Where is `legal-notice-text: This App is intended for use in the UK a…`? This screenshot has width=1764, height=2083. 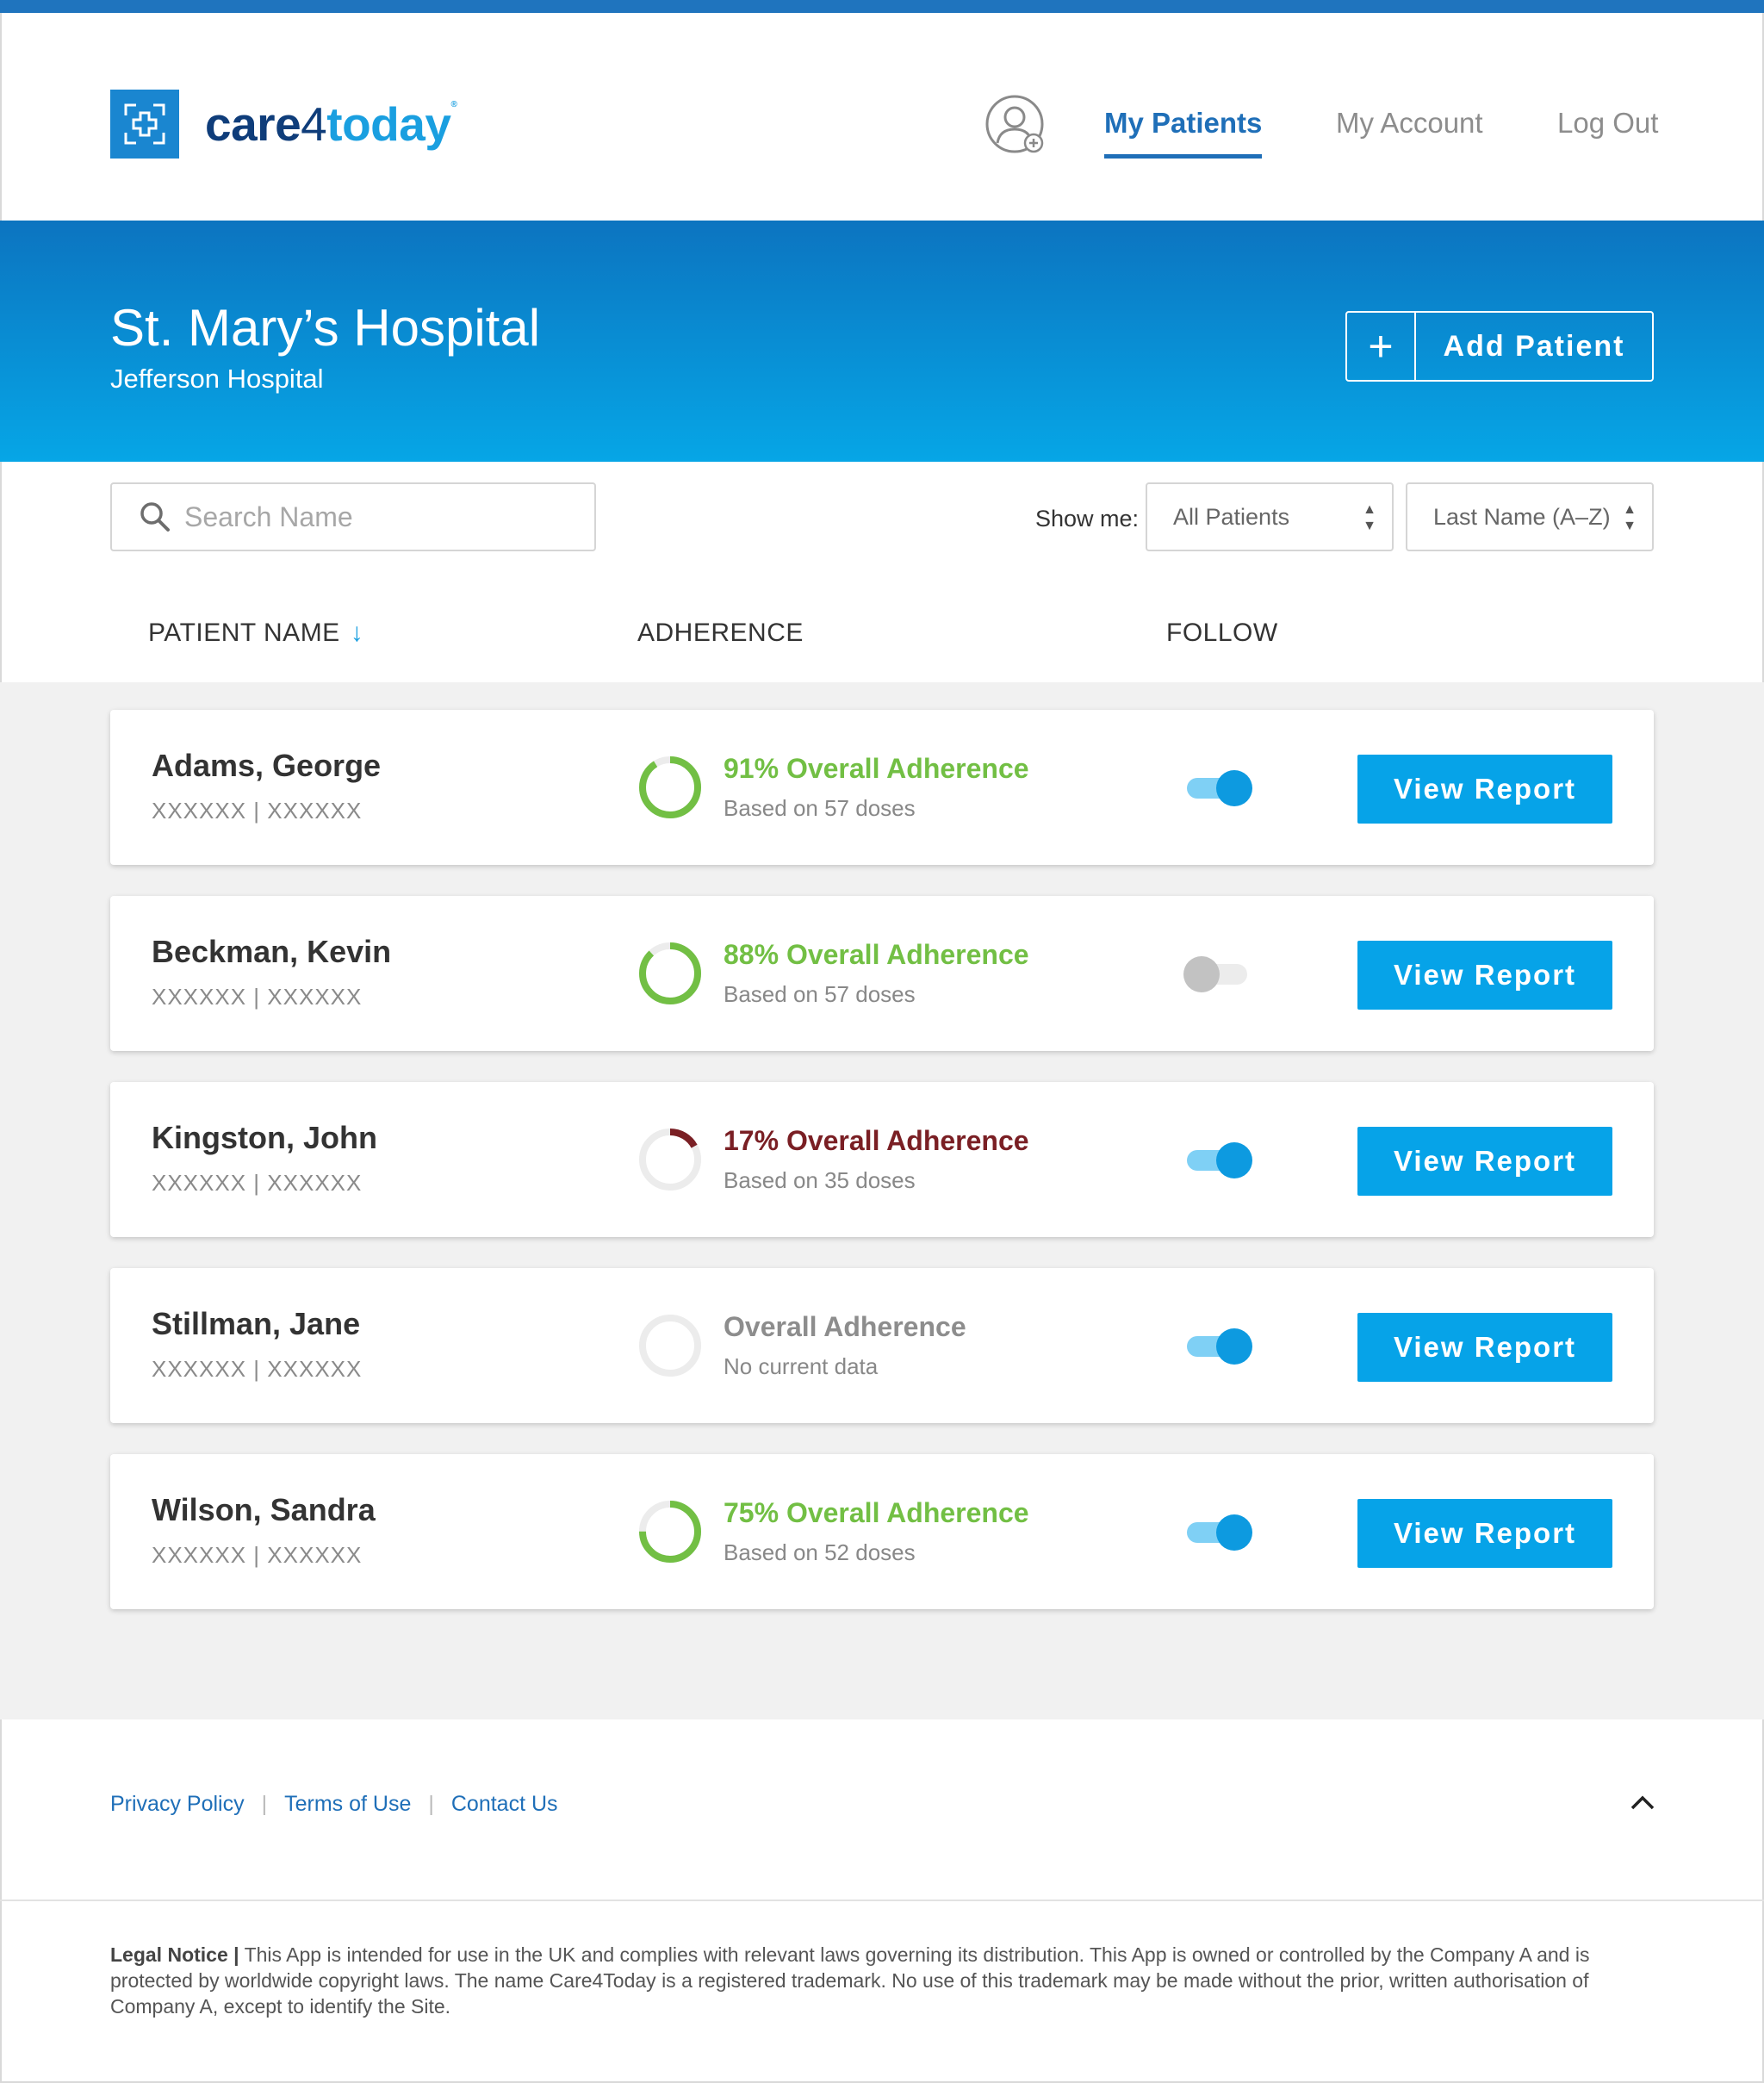 legal-notice-text: This App is intended for use in the UK a… is located at coordinates (850, 1980).